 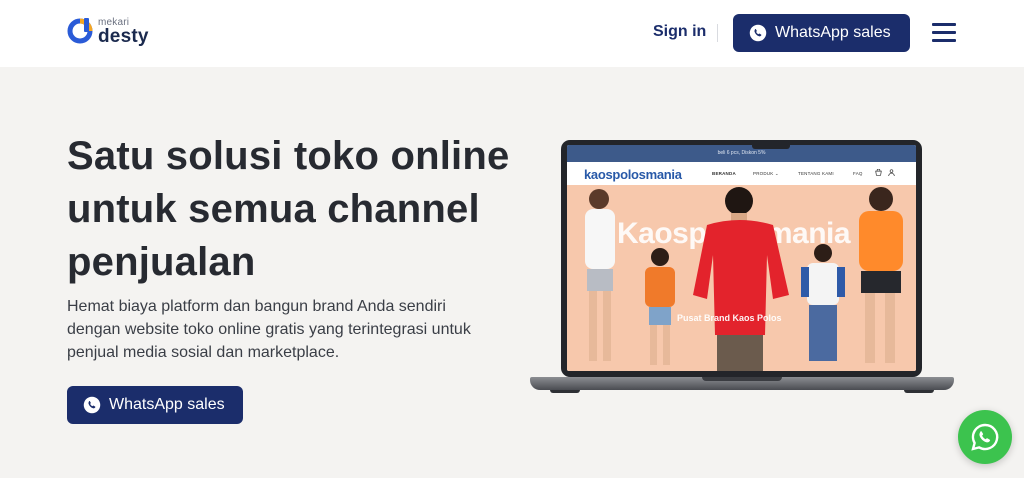 I want to click on kid-figure-raglan, so click(x=823, y=302).